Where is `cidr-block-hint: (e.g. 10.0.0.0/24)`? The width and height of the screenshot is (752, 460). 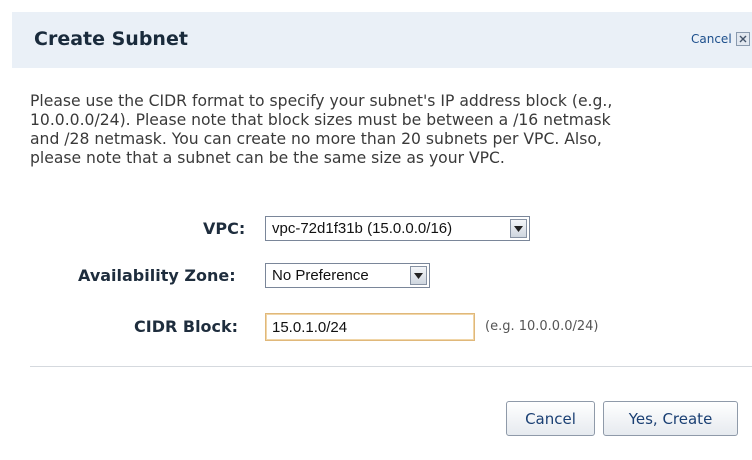
cidr-block-hint: (e.g. 10.0.0.0/24) is located at coordinates (542, 326).